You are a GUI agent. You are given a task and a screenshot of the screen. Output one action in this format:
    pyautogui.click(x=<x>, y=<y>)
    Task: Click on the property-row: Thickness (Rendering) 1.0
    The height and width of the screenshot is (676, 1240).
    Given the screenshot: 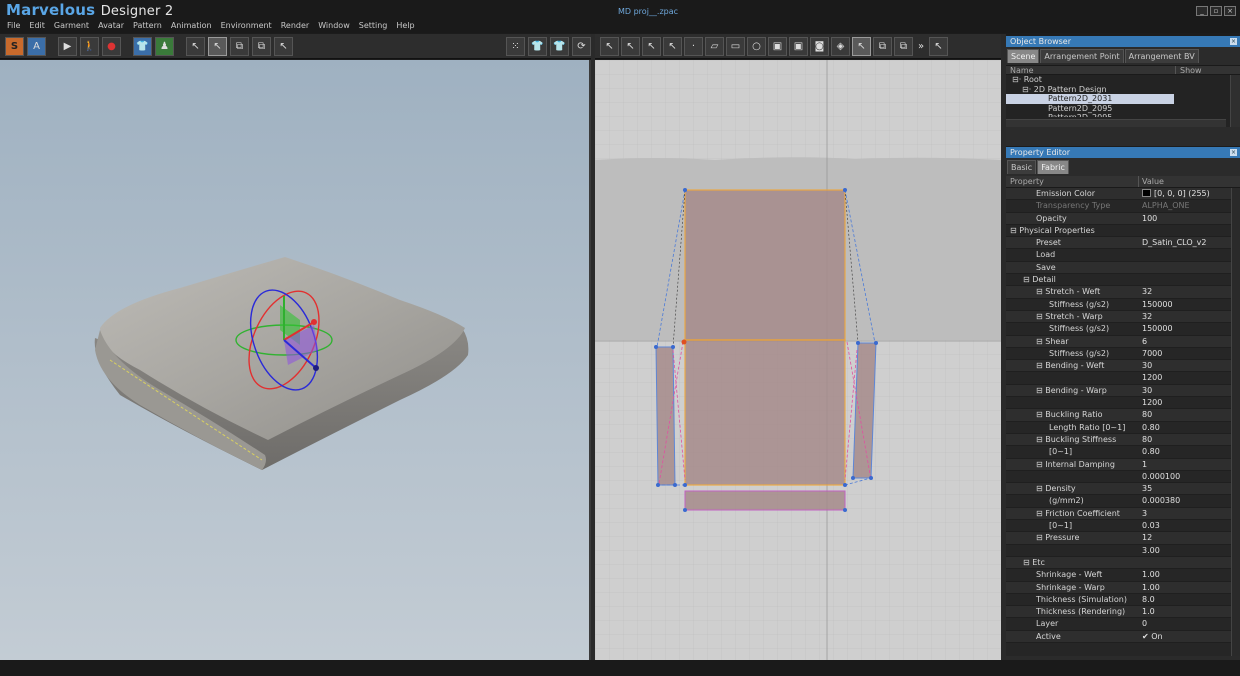 What is the action you would take?
    pyautogui.click(x=1123, y=612)
    